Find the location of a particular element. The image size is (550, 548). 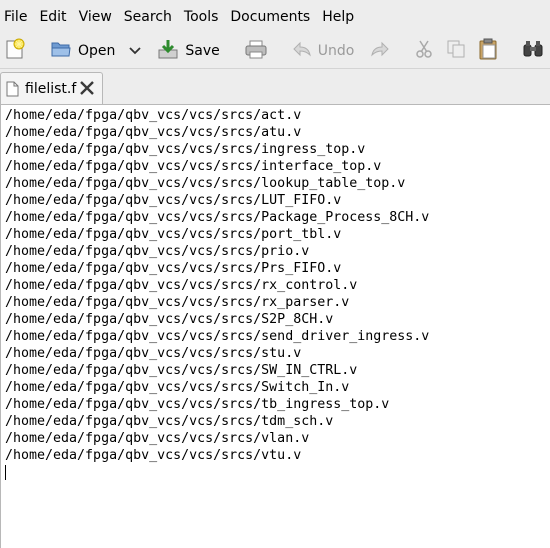

editor-line: /home/eda/fpga/qbv_vcs/vcs/srcs/prio.v is located at coordinates (157, 251).